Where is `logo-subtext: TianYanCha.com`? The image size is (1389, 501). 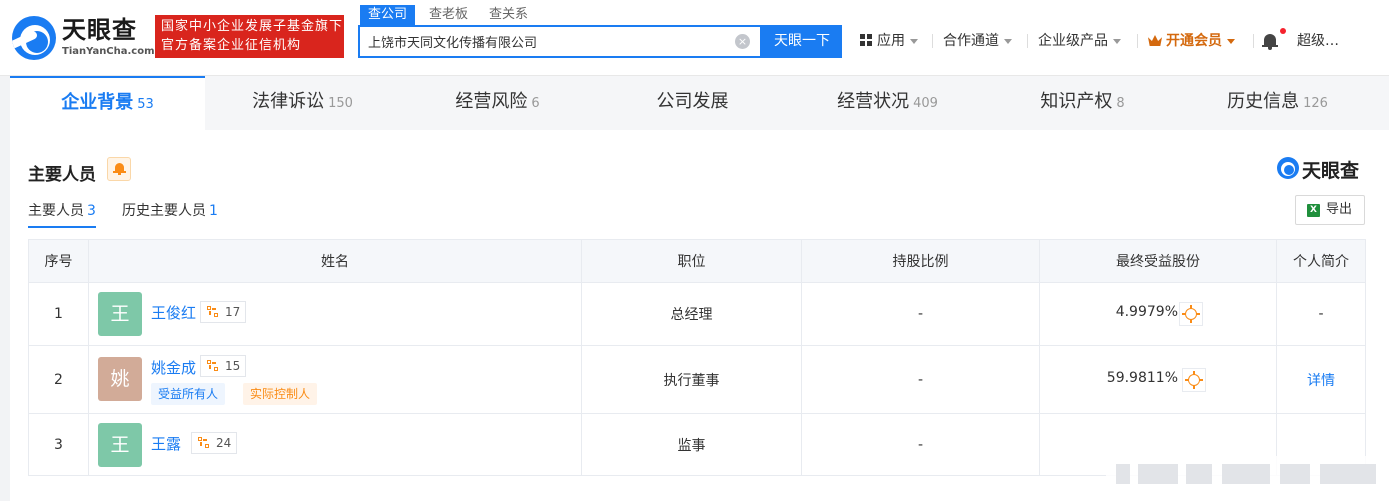
logo-subtext: TianYanCha.com is located at coordinates (108, 51).